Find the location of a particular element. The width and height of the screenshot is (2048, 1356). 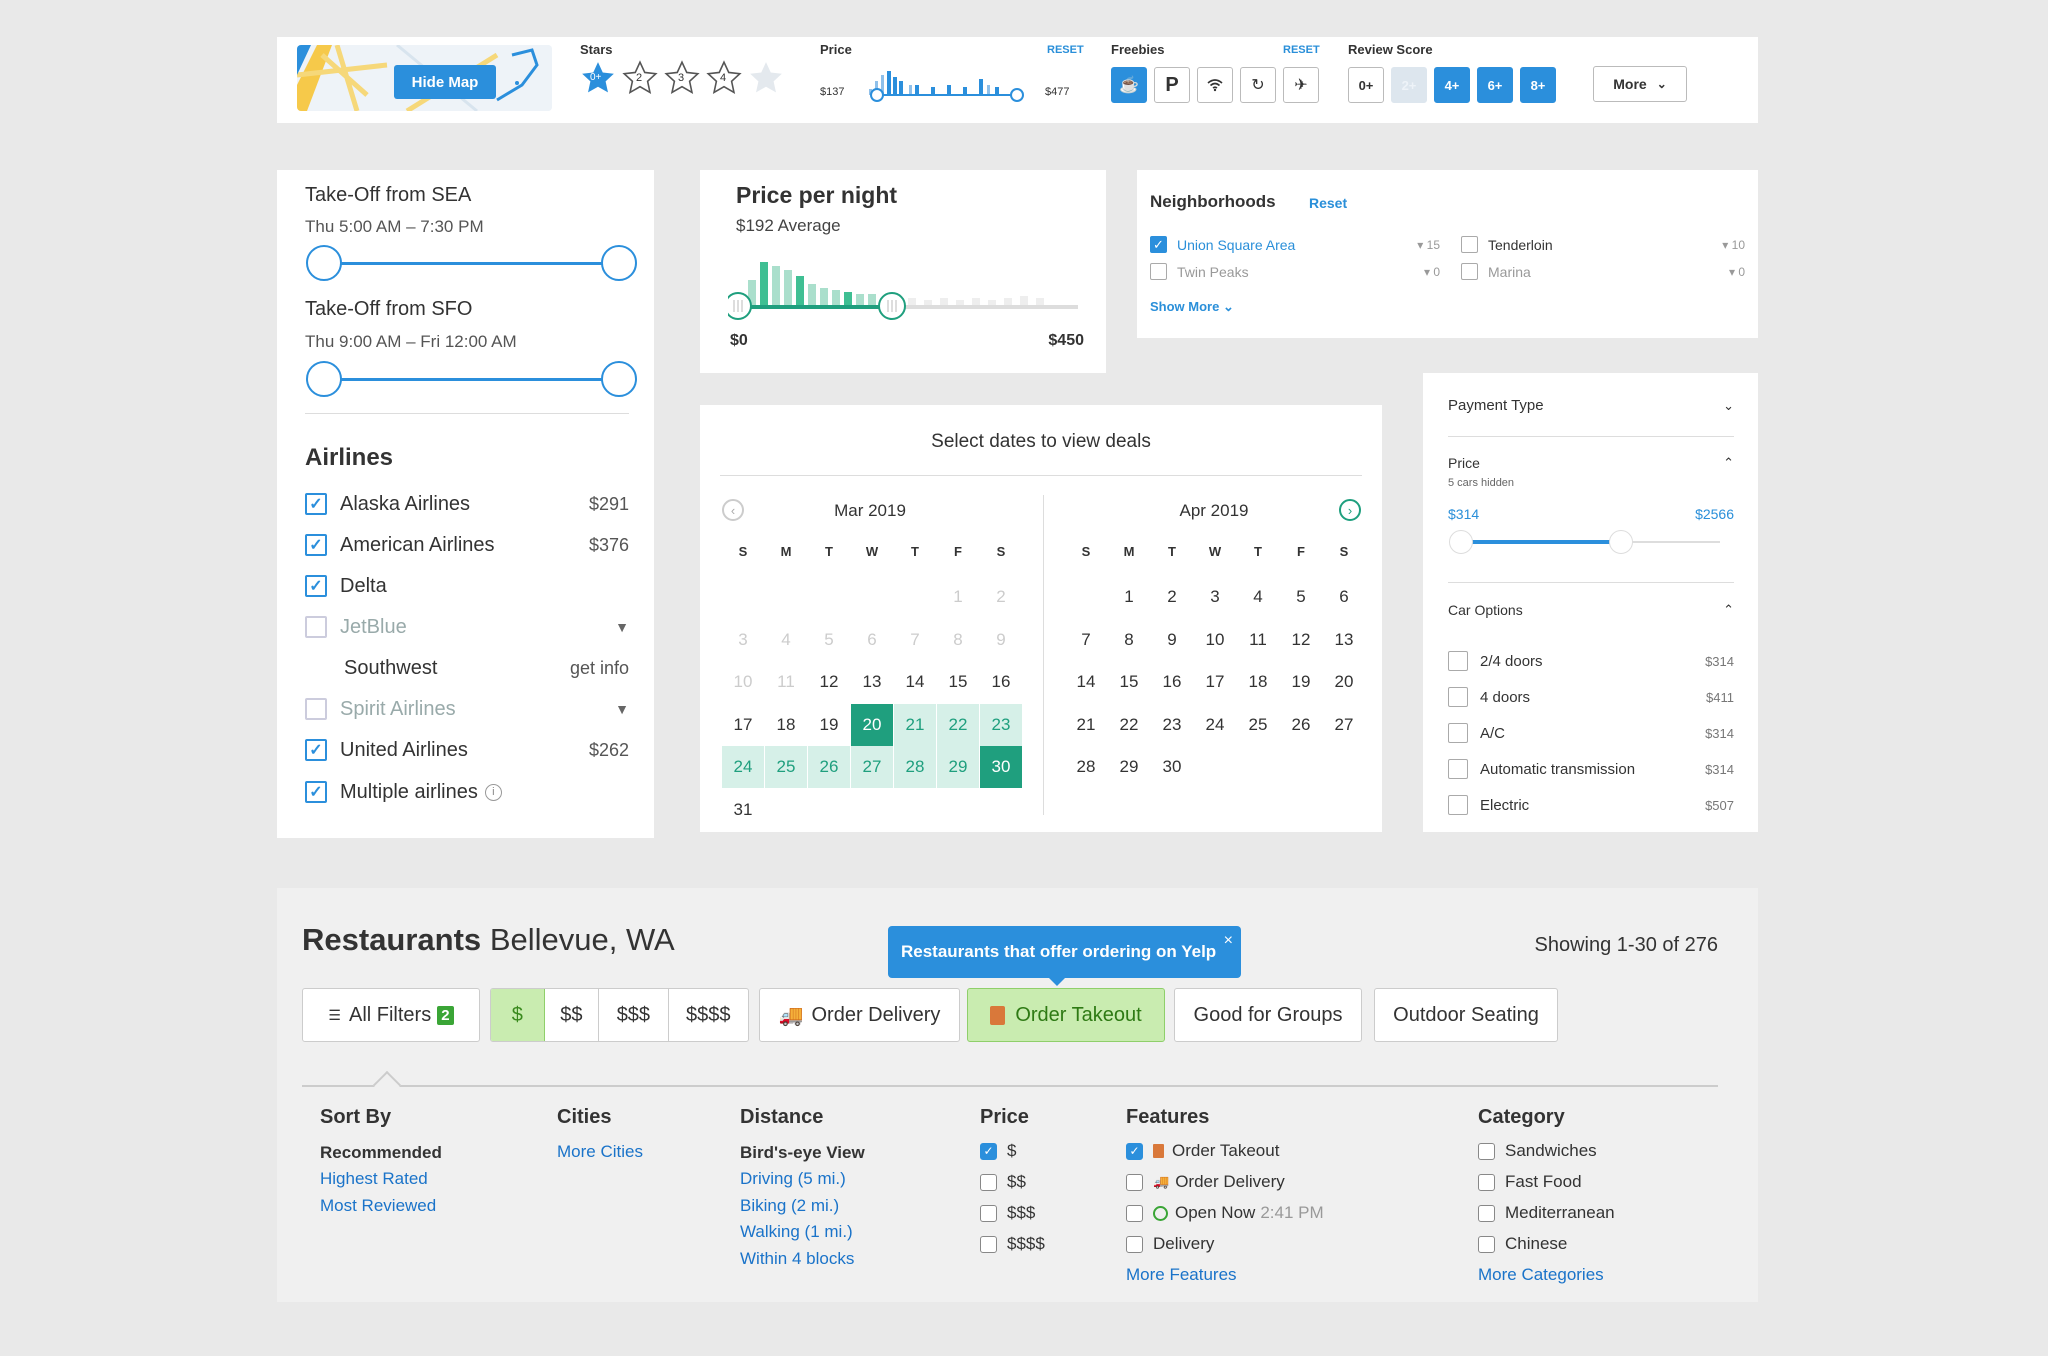

payment-type-toggle: Payment Type ⌄ is located at coordinates (1591, 405).